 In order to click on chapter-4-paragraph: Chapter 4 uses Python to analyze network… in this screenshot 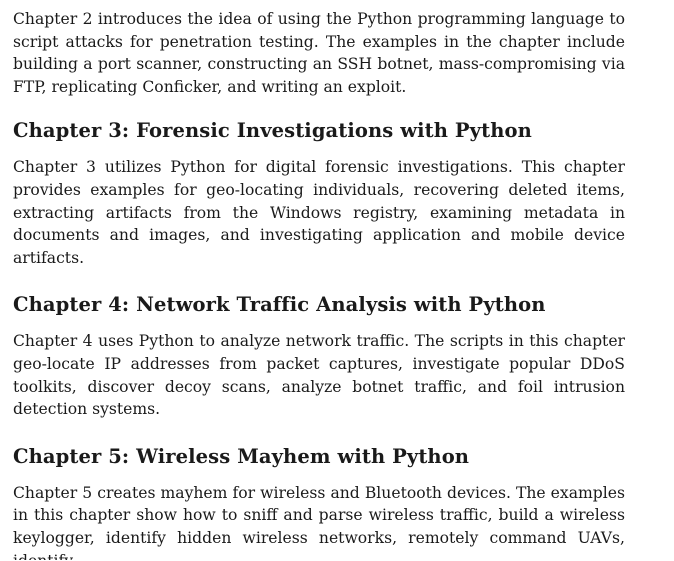, I will do `click(319, 375)`.